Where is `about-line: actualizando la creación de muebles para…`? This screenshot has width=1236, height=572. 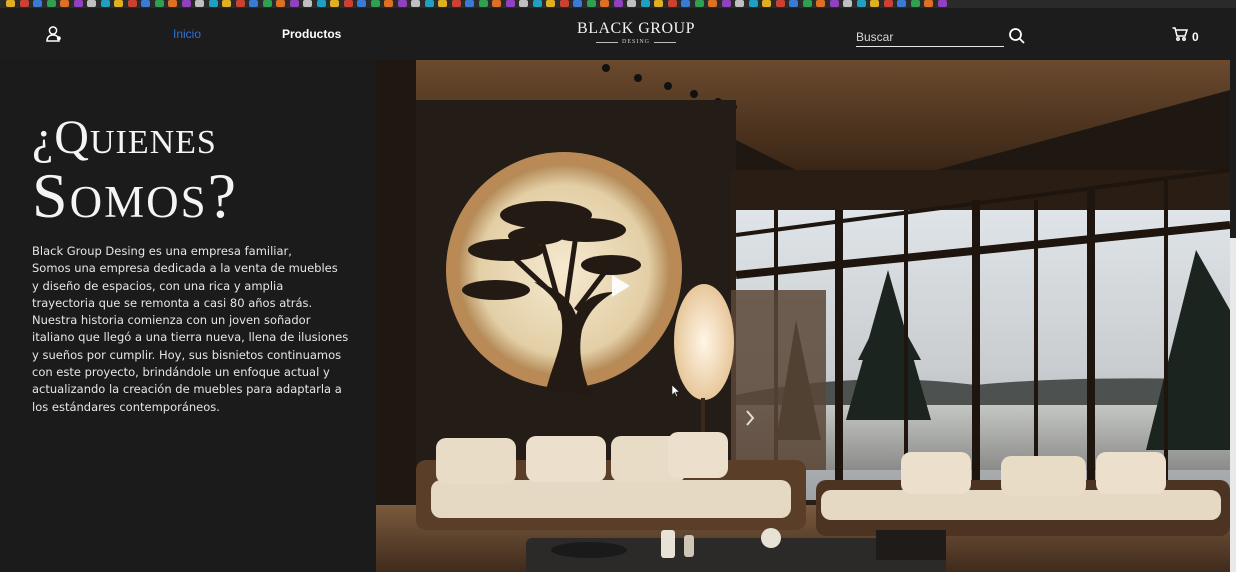 about-line: actualizando la creación de muebles para… is located at coordinates (187, 389).